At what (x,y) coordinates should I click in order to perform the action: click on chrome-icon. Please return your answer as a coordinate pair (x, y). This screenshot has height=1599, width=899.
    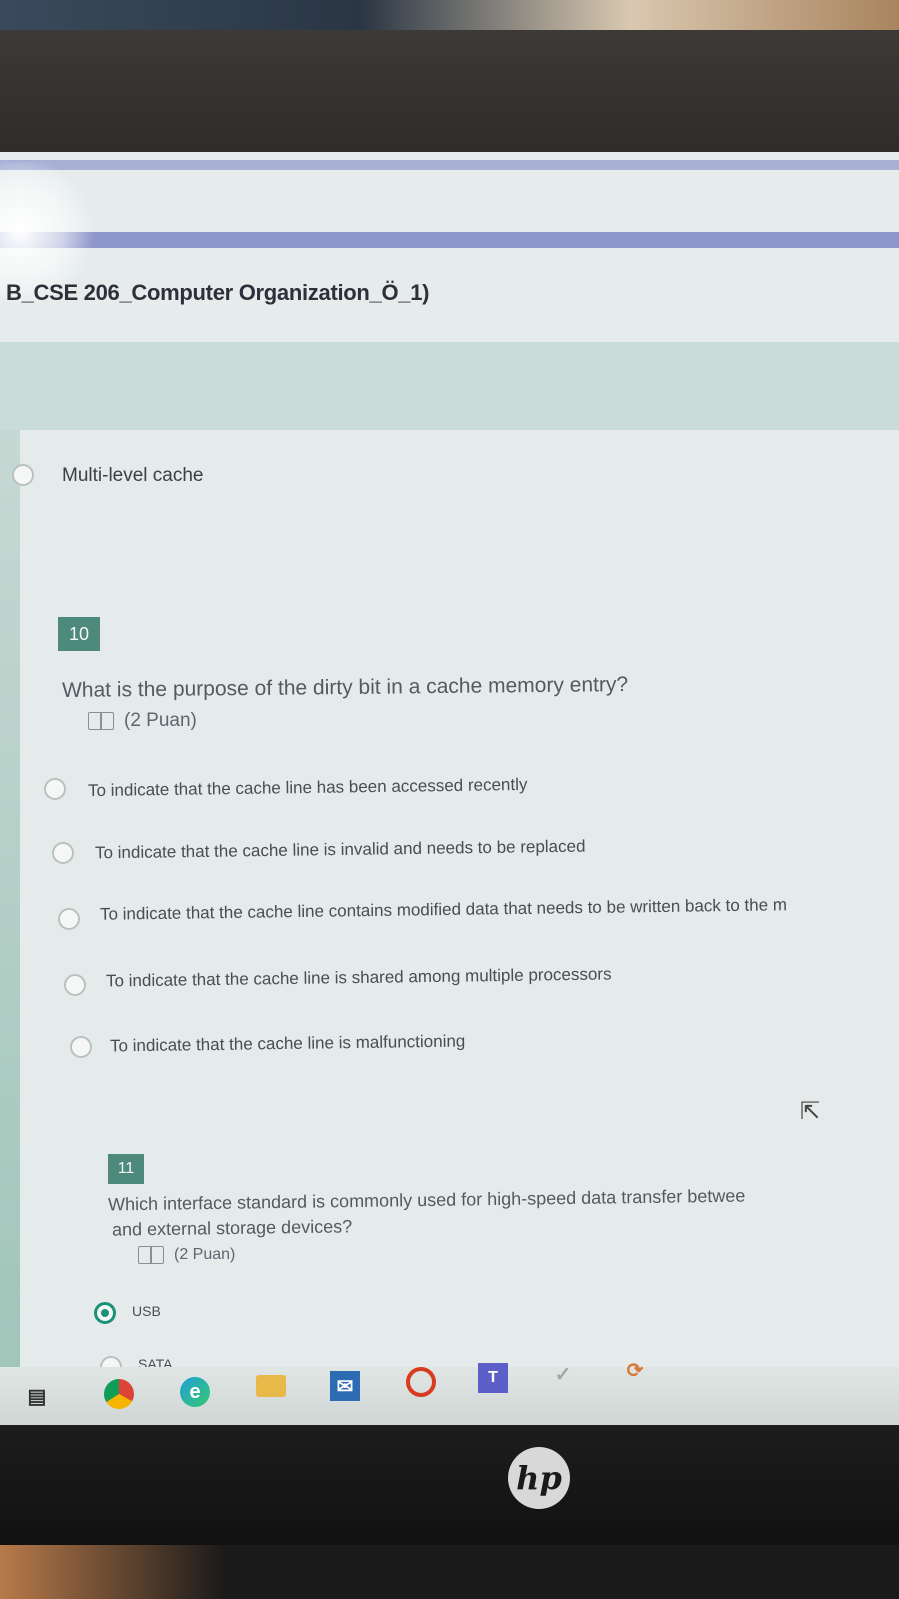
    Looking at the image, I should click on (119, 1394).